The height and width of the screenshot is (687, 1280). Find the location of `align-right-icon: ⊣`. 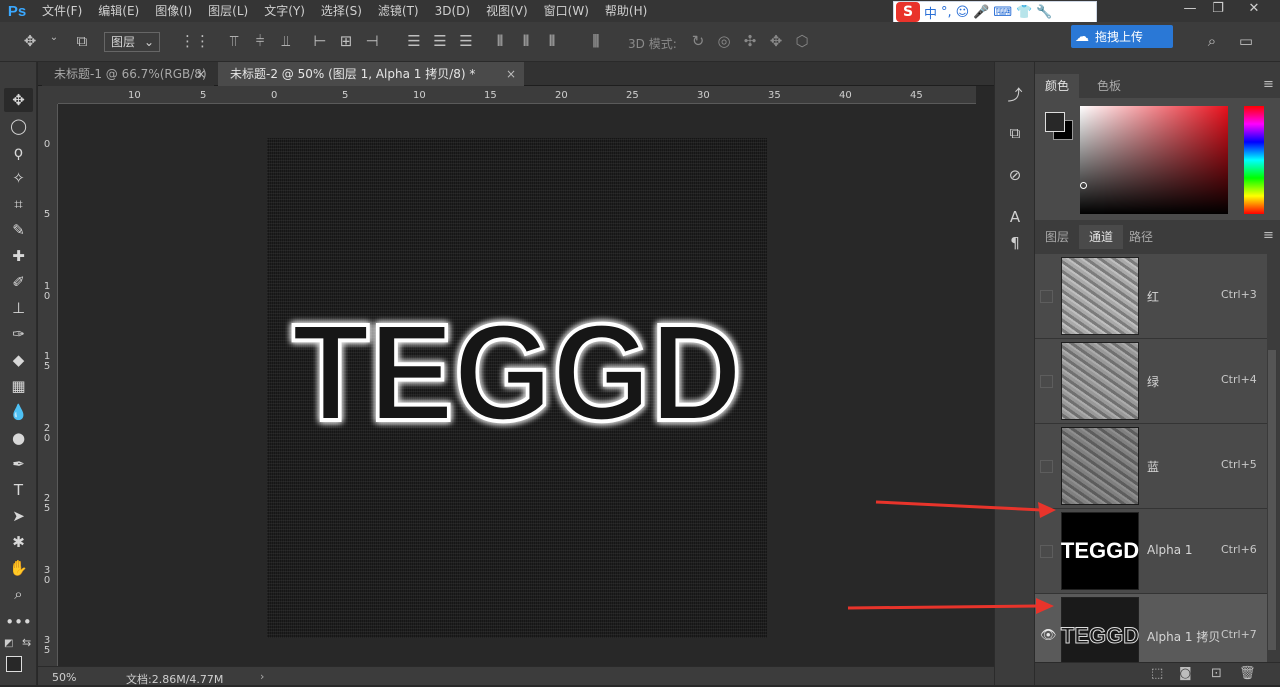

align-right-icon: ⊣ is located at coordinates (372, 41).